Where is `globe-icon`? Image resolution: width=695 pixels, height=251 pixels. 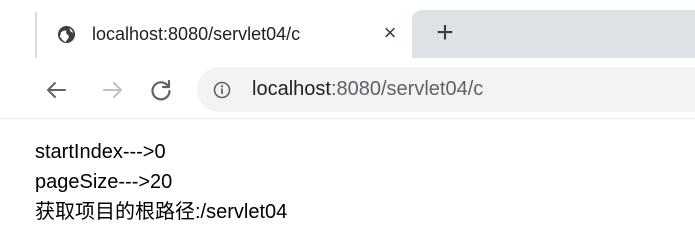
globe-icon is located at coordinates (66, 34).